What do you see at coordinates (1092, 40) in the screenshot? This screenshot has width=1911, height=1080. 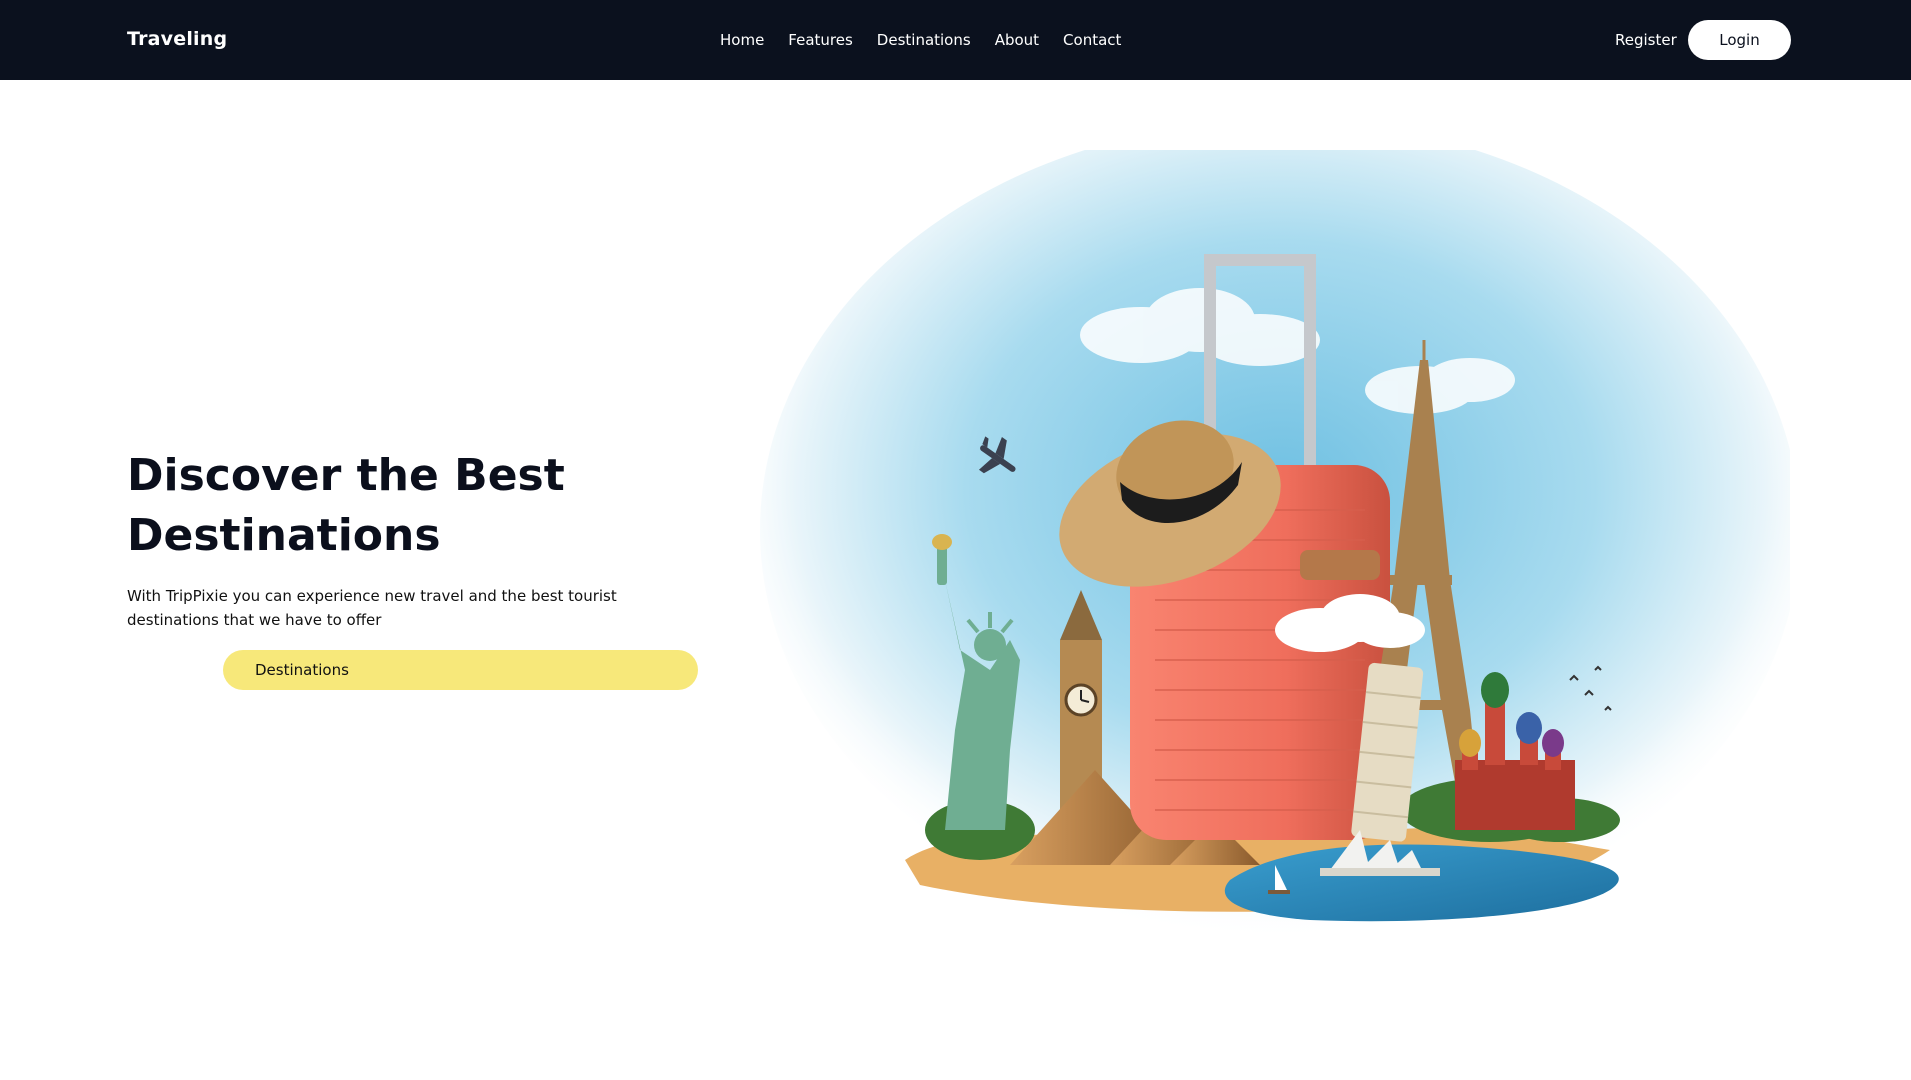 I see `nav-link-contact: Contact` at bounding box center [1092, 40].